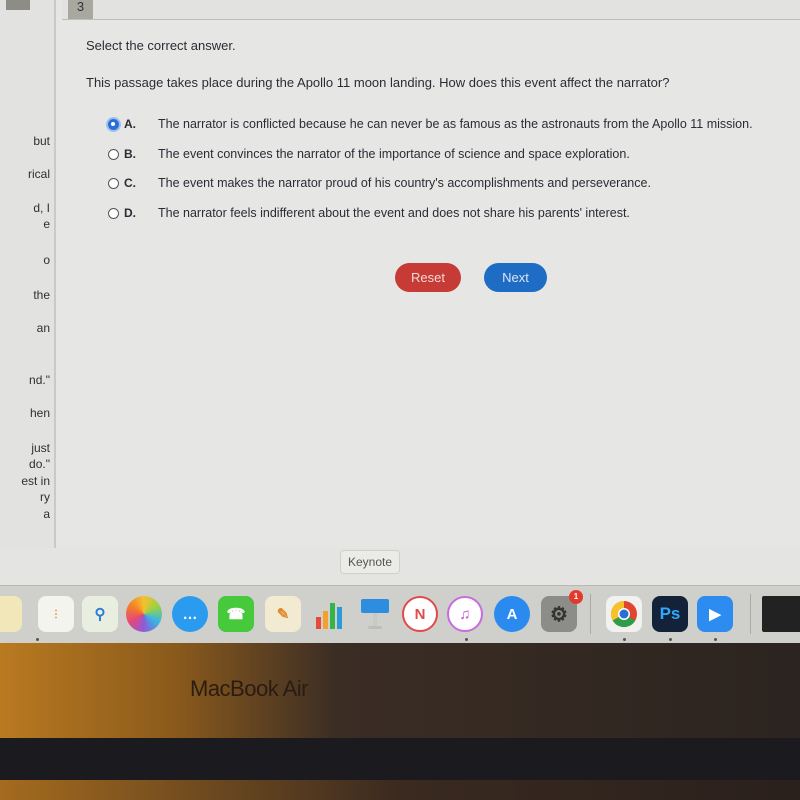 This screenshot has width=800, height=800. What do you see at coordinates (781, 614) in the screenshot?
I see `minimized-window-thumbnail` at bounding box center [781, 614].